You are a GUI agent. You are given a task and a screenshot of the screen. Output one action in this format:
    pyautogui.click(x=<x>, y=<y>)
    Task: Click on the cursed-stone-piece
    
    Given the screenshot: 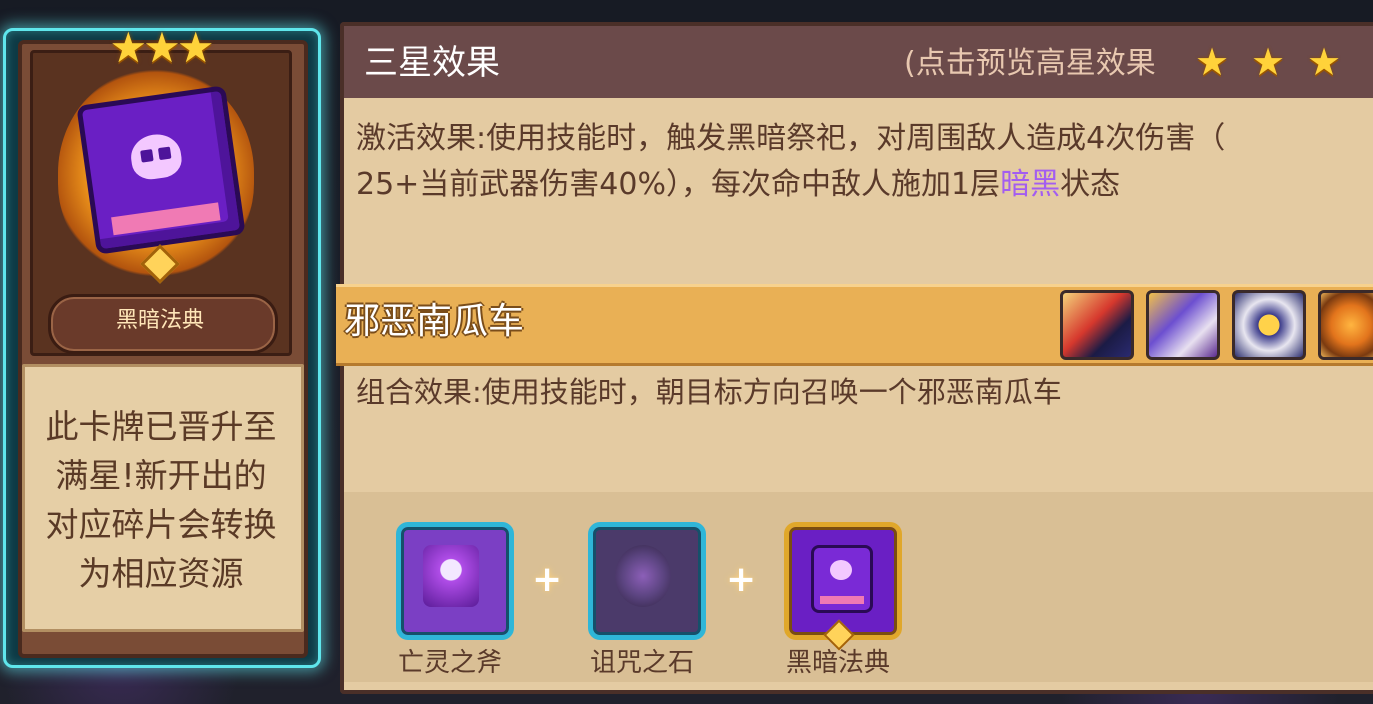 What is the action you would take?
    pyautogui.click(x=647, y=581)
    